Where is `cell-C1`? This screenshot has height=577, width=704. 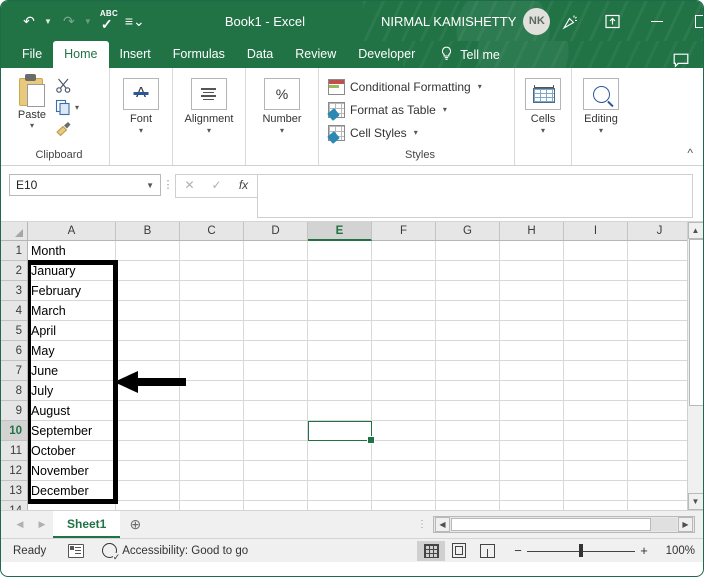 cell-C1 is located at coordinates (212, 251).